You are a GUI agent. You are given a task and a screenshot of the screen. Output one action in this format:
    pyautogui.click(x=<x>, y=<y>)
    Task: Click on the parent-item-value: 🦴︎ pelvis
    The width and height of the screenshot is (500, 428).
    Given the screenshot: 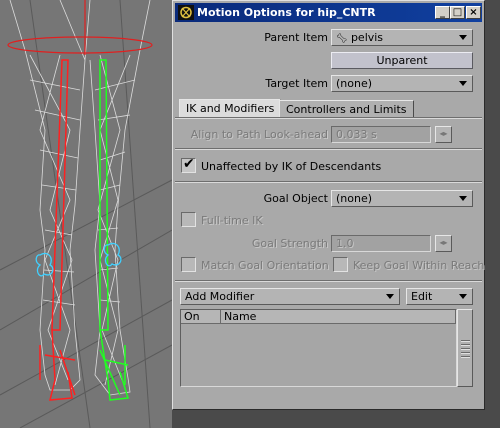 What is the action you would take?
    pyautogui.click(x=359, y=37)
    